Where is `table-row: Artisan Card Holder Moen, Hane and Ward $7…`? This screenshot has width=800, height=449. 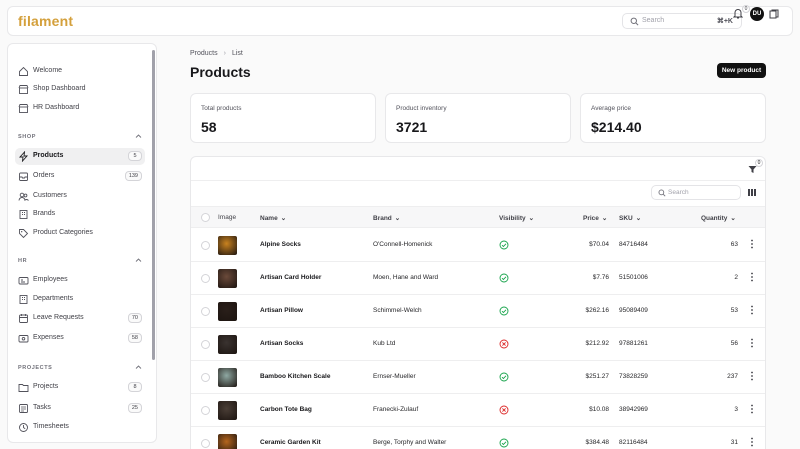 table-row: Artisan Card Holder Moen, Hane and Ward $7… is located at coordinates (478, 278).